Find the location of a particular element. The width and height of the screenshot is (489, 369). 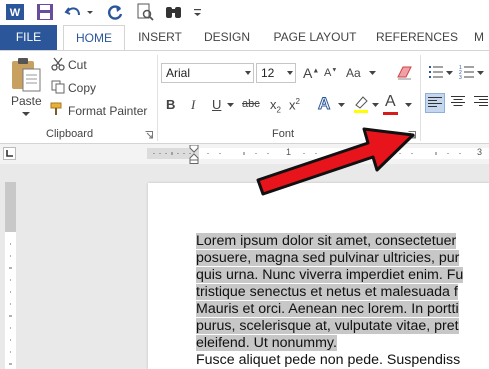

tab-references: REFERENCES is located at coordinates (417, 37).